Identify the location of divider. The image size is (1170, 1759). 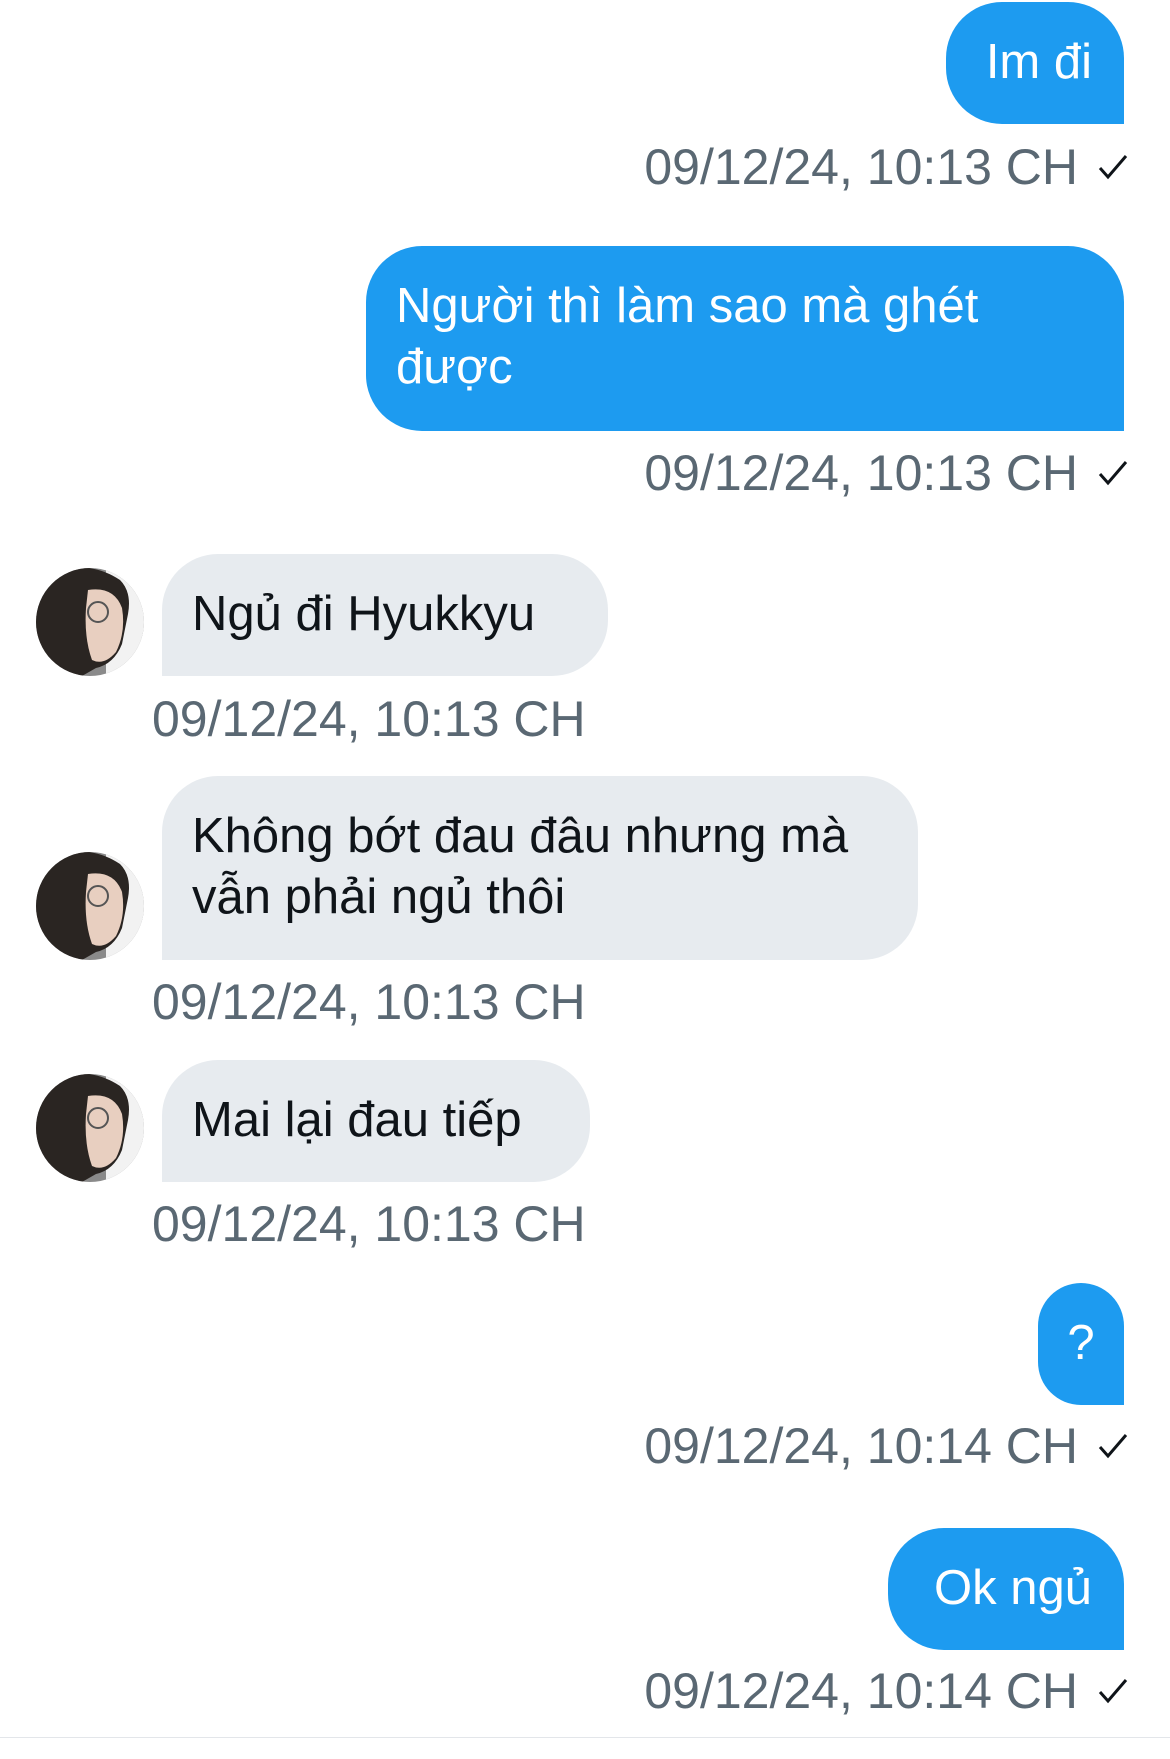
(585, 1737).